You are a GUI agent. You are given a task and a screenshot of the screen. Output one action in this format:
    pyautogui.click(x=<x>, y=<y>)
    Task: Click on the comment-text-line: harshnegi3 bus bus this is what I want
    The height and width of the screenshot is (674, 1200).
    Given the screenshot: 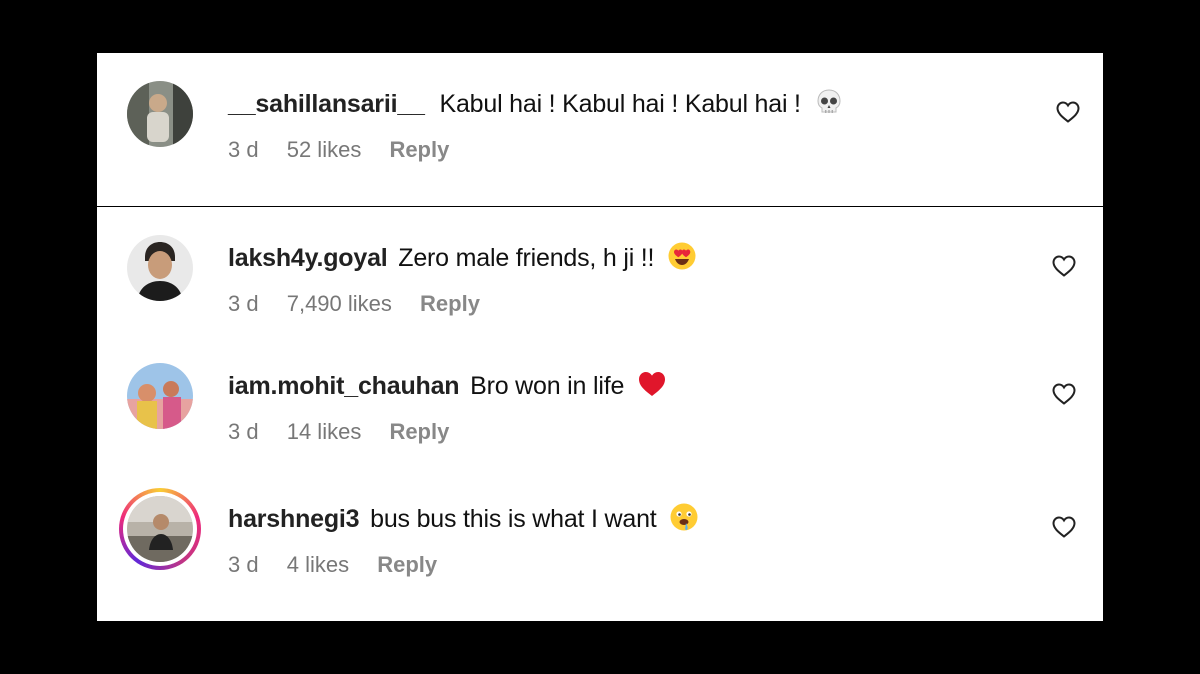 What is the action you would take?
    pyautogui.click(x=463, y=518)
    